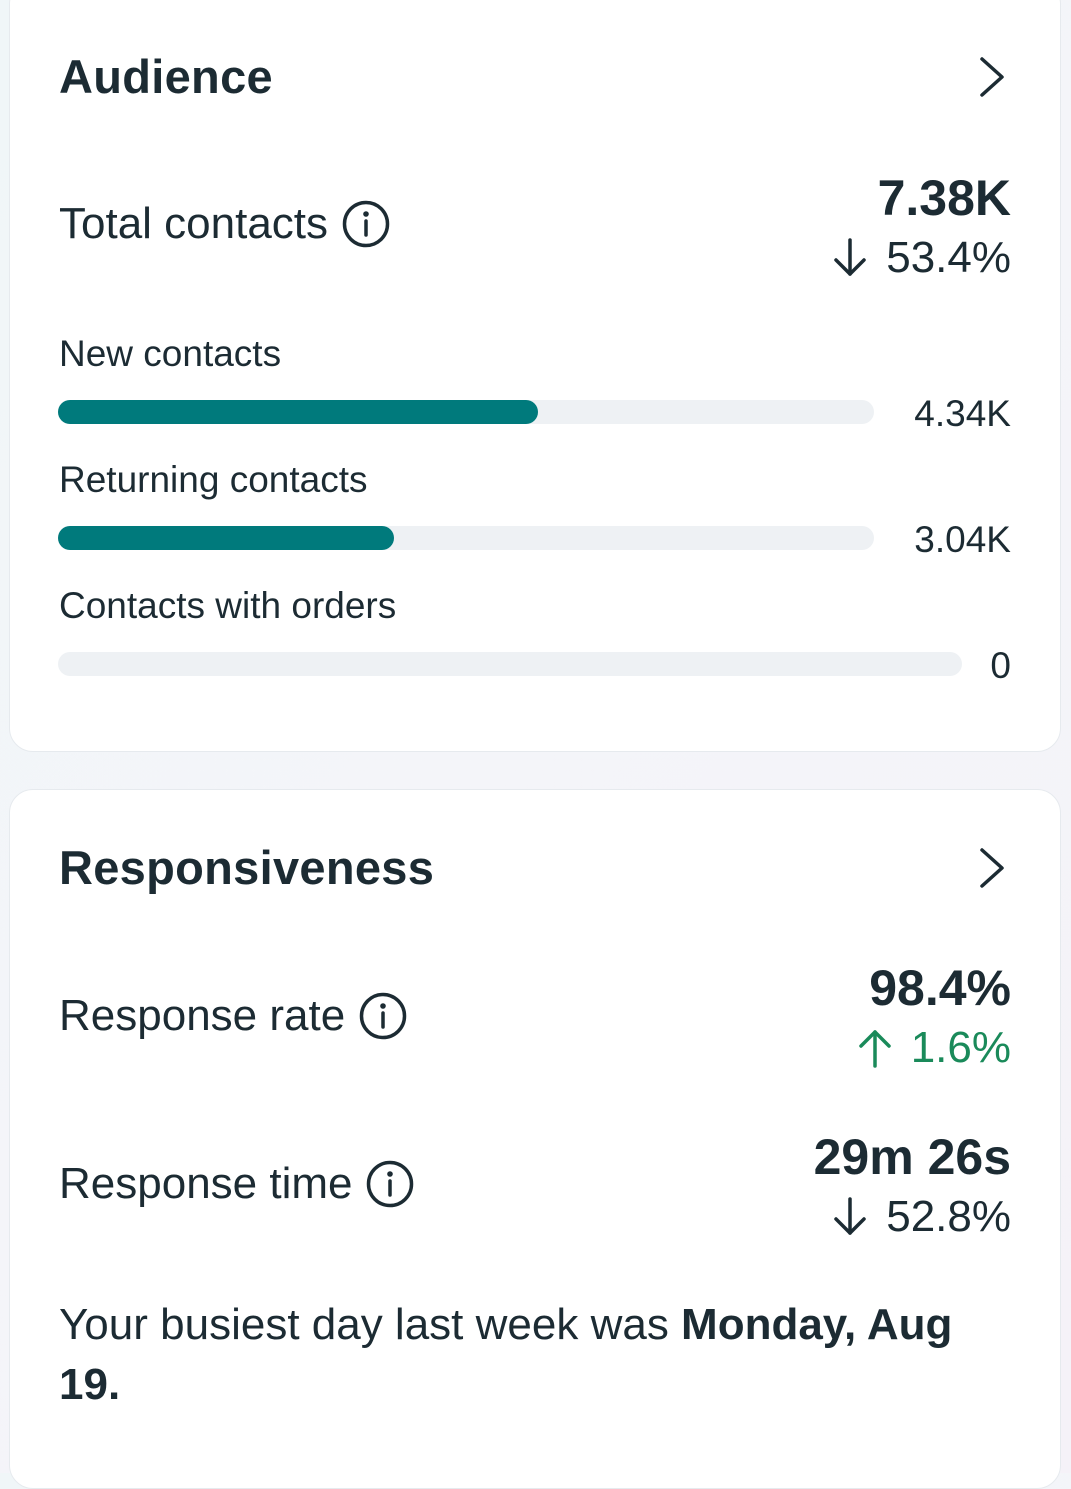 This screenshot has width=1071, height=1489. Describe the element at coordinates (960, 1047) in the screenshot. I see `response-rate-change-text: 1.6%` at that location.